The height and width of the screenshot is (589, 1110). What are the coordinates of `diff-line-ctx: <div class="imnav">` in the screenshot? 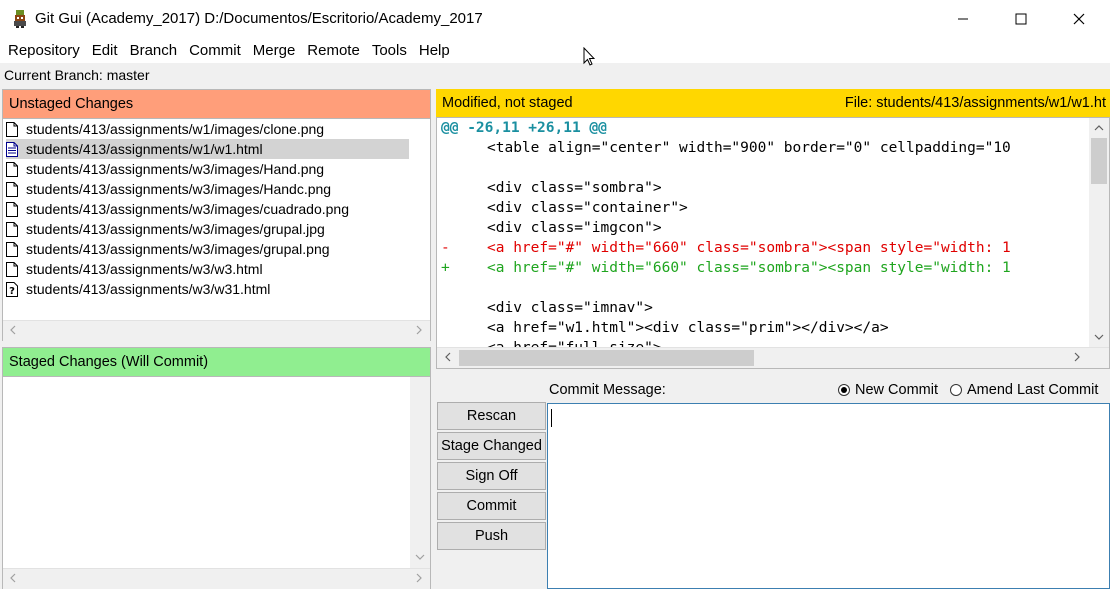 It's located at (545, 308).